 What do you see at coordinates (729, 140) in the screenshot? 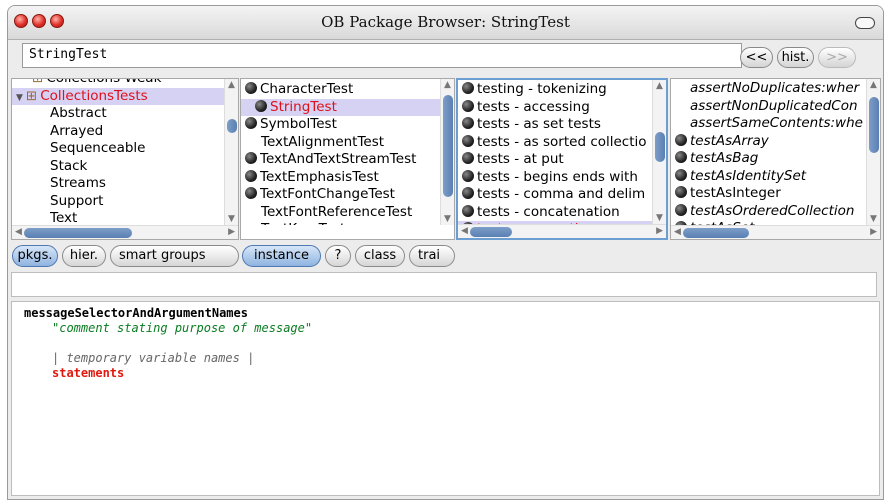
I see `method-row-label: testAsArray` at bounding box center [729, 140].